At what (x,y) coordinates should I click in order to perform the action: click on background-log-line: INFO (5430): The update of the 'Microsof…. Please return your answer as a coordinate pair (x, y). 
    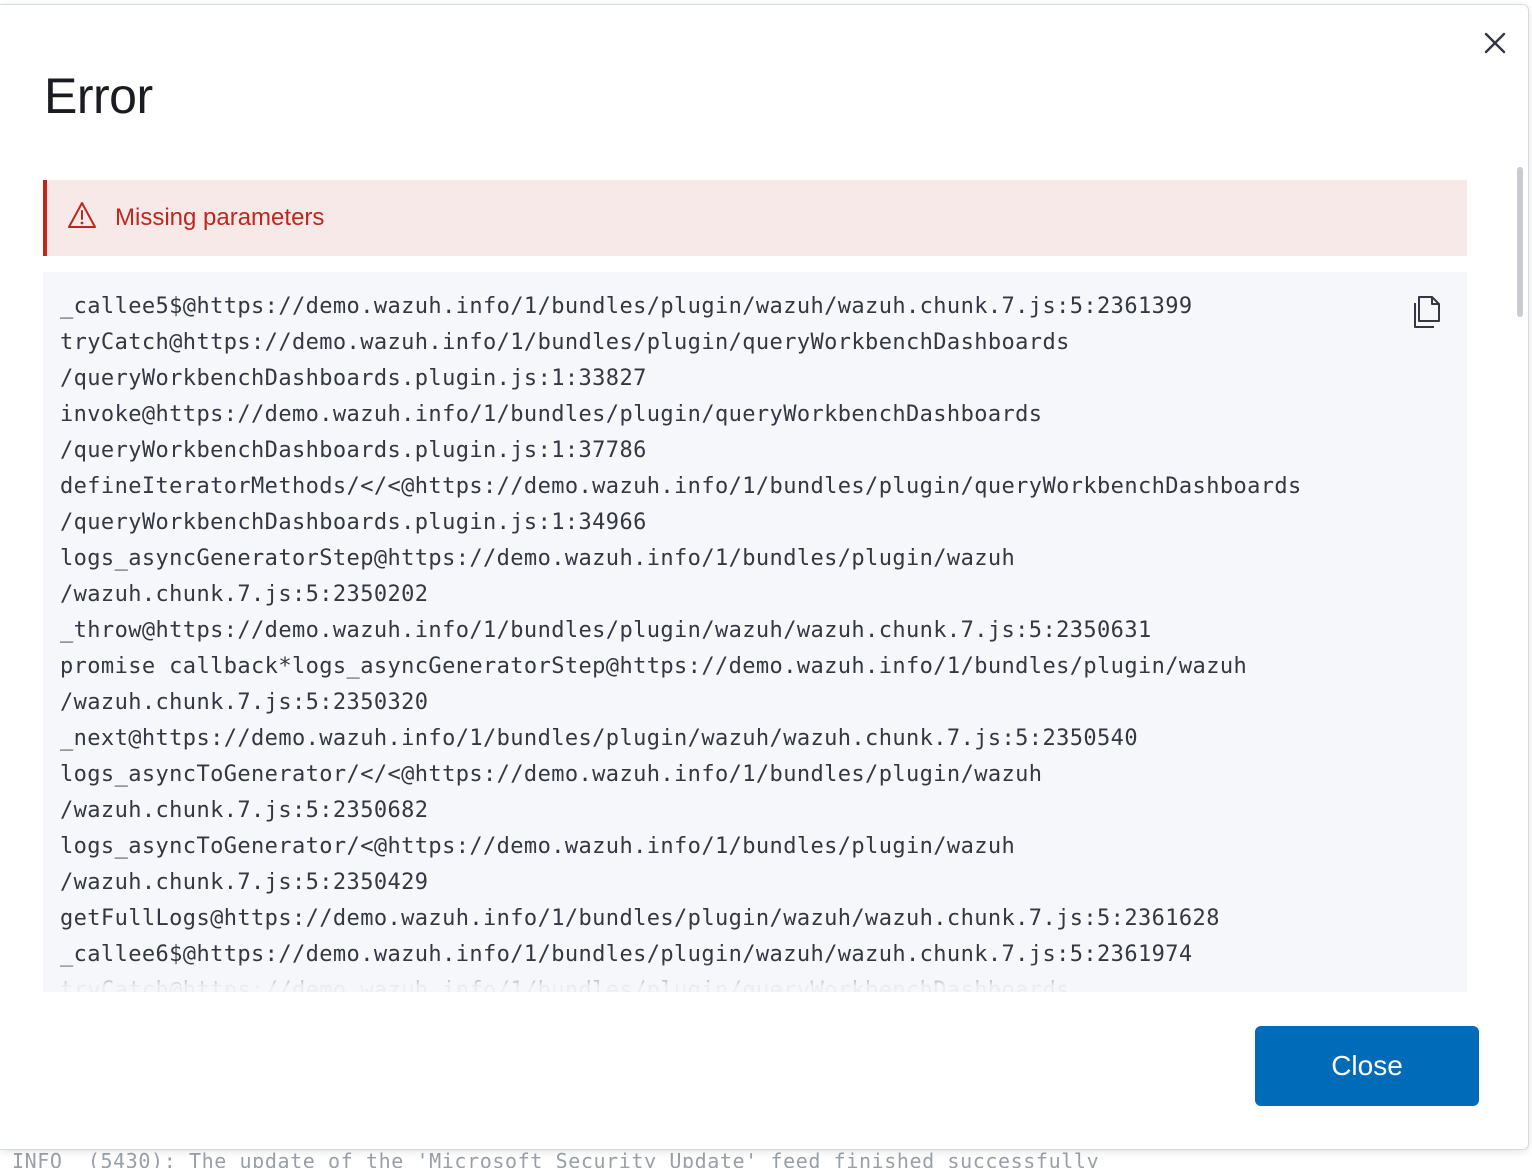
    Looking at the image, I should click on (556, 1158).